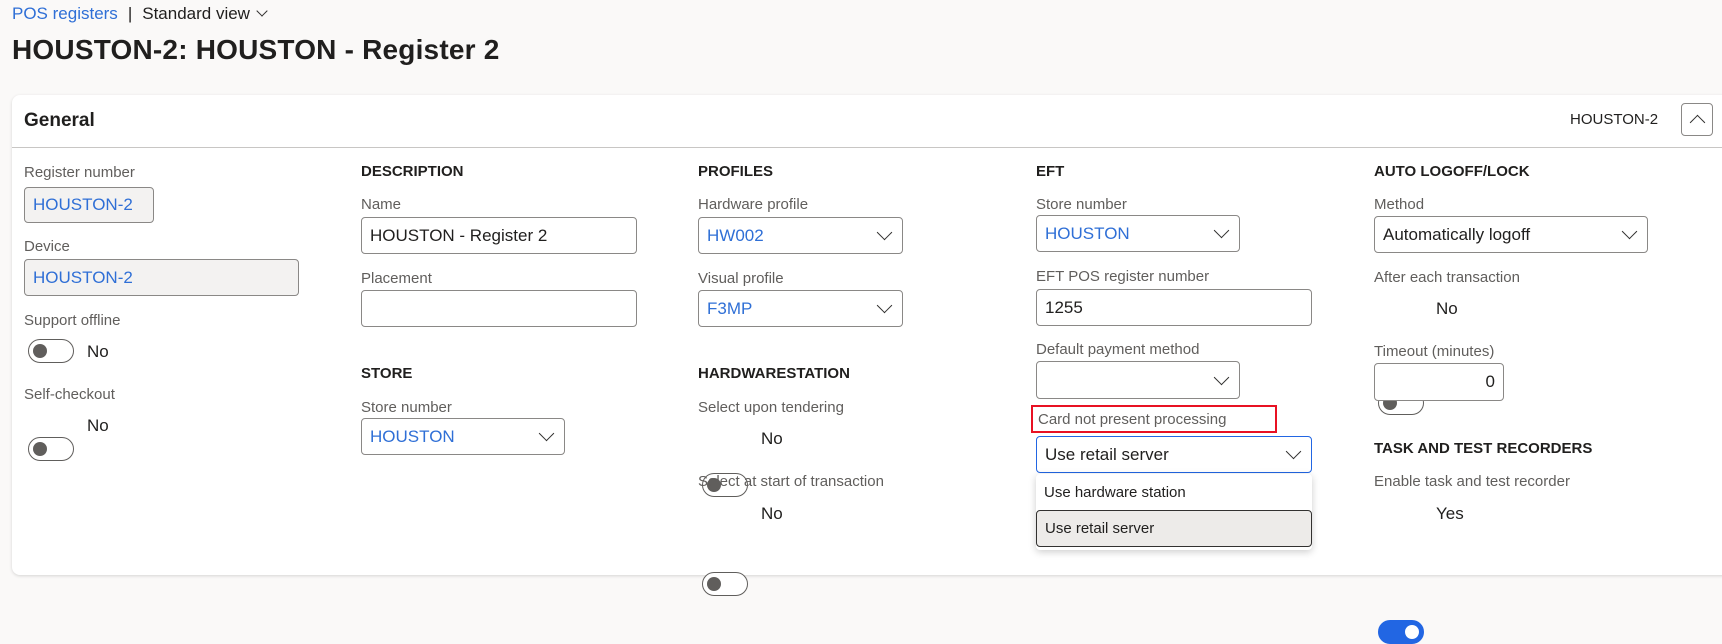 Image resolution: width=1722 pixels, height=644 pixels. What do you see at coordinates (1450, 513) in the screenshot?
I see `enable-recorder-value: Yes` at bounding box center [1450, 513].